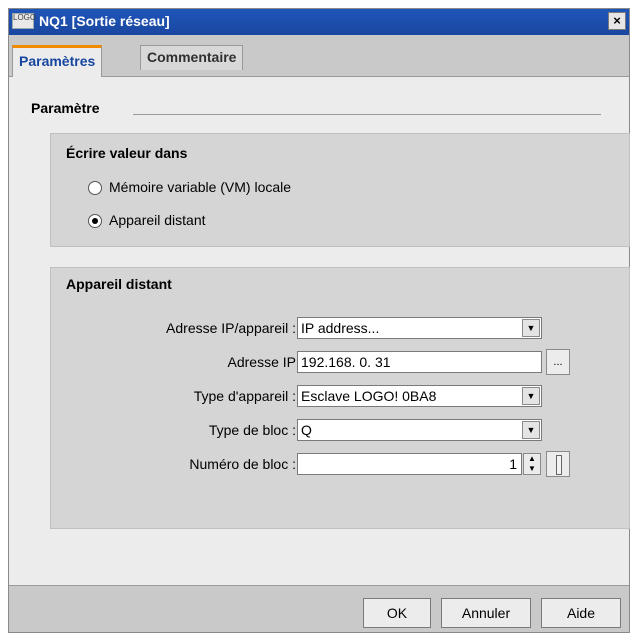 Image resolution: width=636 pixels, height=637 pixels. I want to click on tab-commentaire: Commentaire, so click(192, 57).